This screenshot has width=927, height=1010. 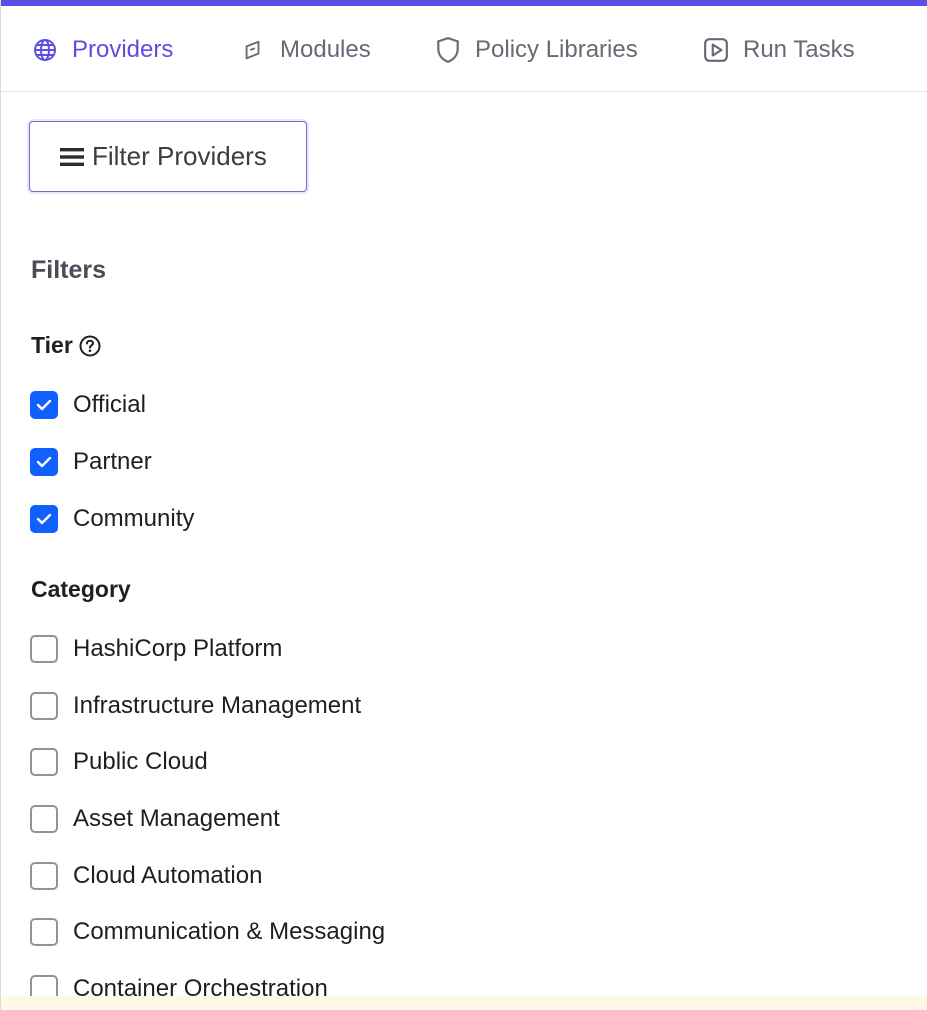 I want to click on tier-option-official: Official, so click(x=88, y=405).